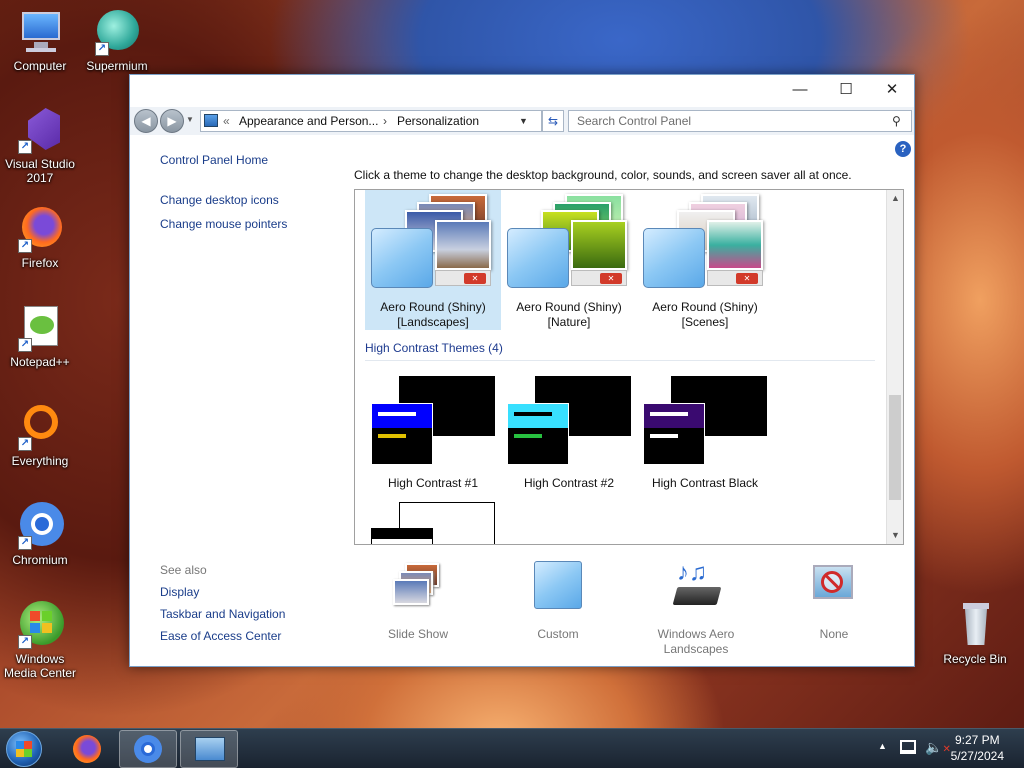 The height and width of the screenshot is (768, 1024). What do you see at coordinates (392, 436) in the screenshot?
I see `hc1-line2-swatch` at bounding box center [392, 436].